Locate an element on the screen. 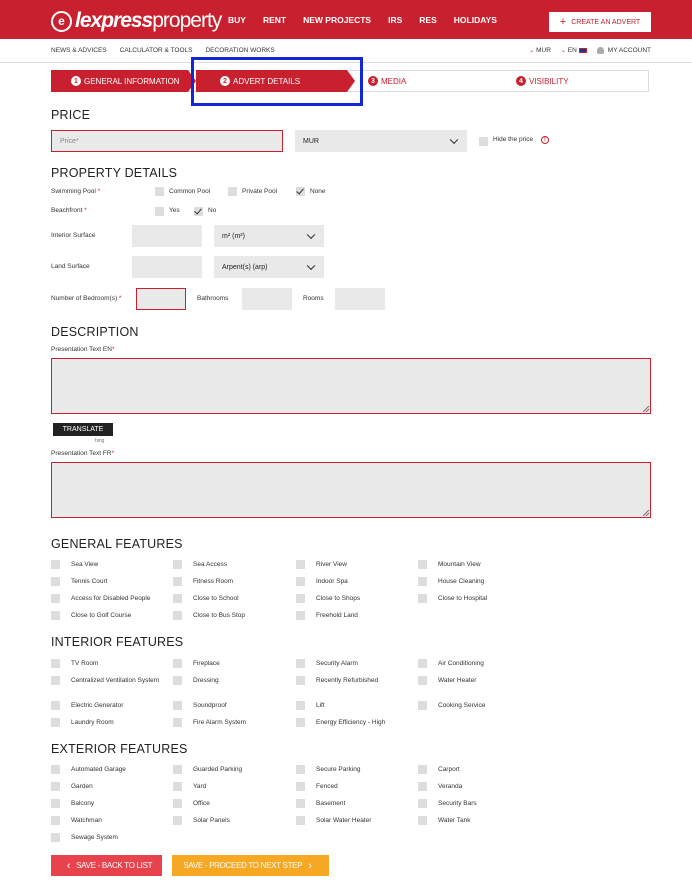 This screenshot has width=692, height=896. feature-label: Solar Panels is located at coordinates (211, 820).